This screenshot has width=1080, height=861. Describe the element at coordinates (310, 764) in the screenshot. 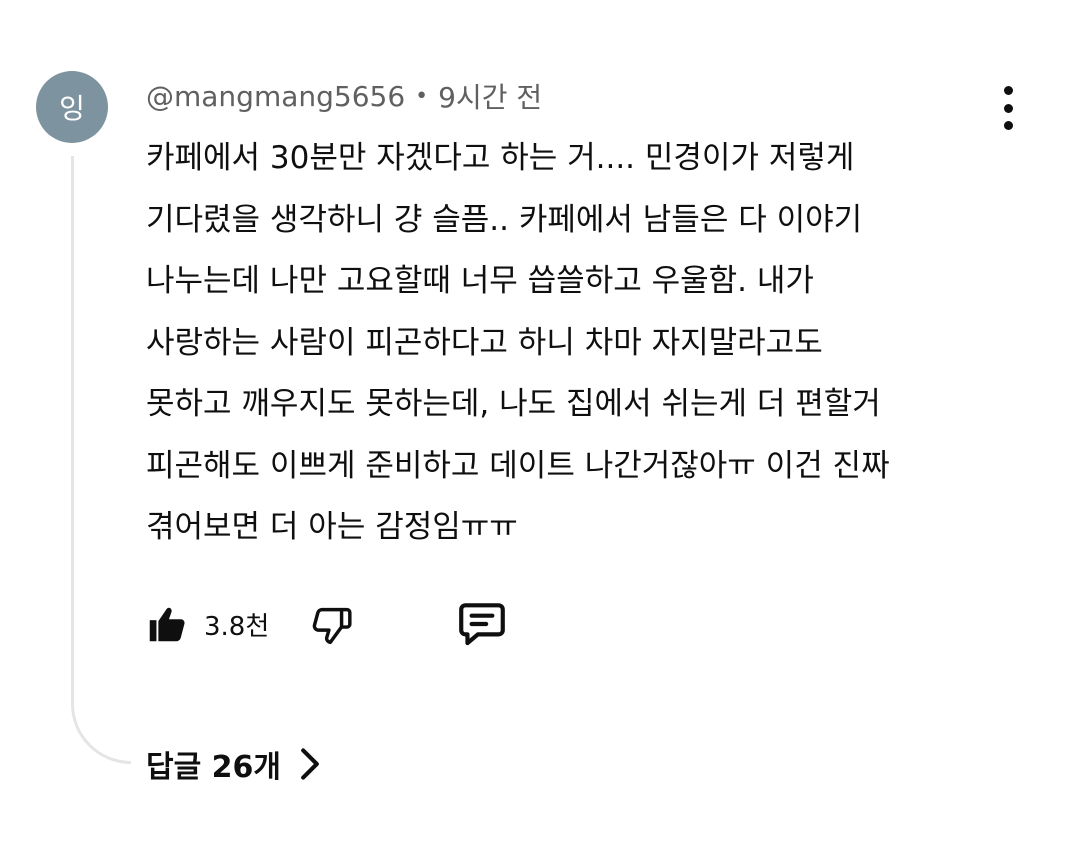

I see `chevron-right-icon` at that location.